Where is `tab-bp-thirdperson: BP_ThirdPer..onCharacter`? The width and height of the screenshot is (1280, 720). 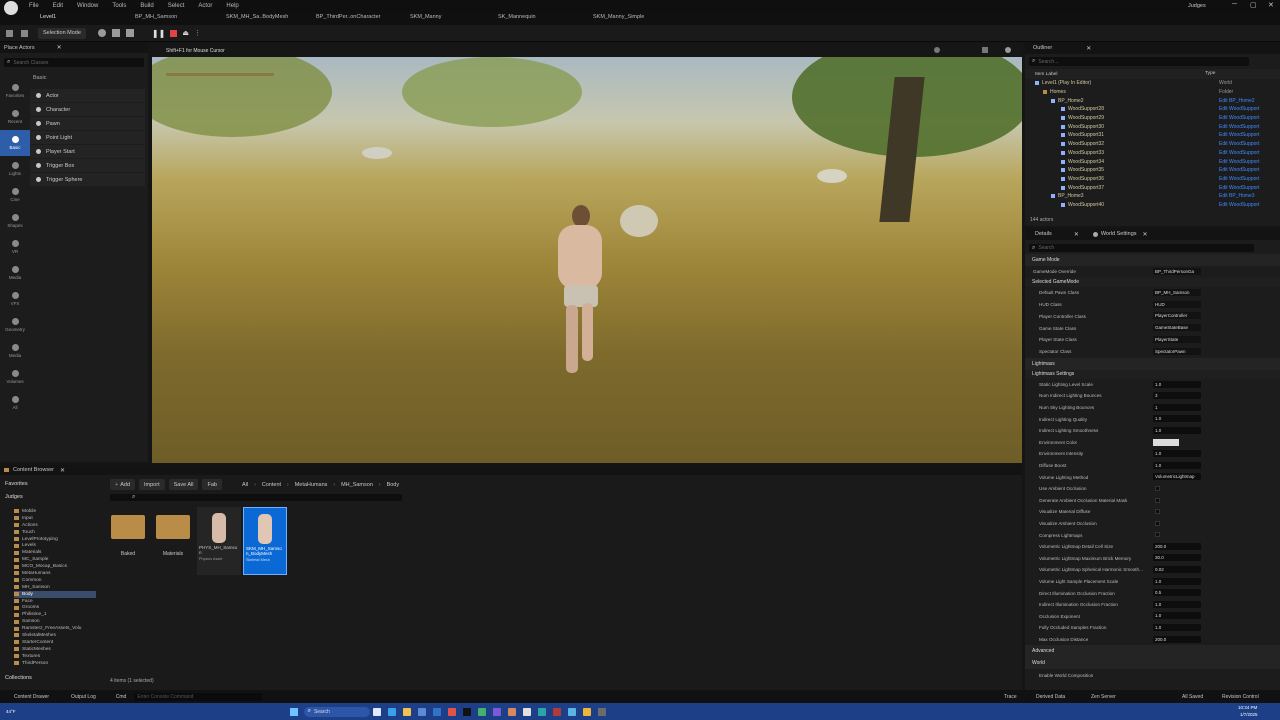 tab-bp-thirdperson: BP_ThirdPer..onCharacter is located at coordinates (348, 17).